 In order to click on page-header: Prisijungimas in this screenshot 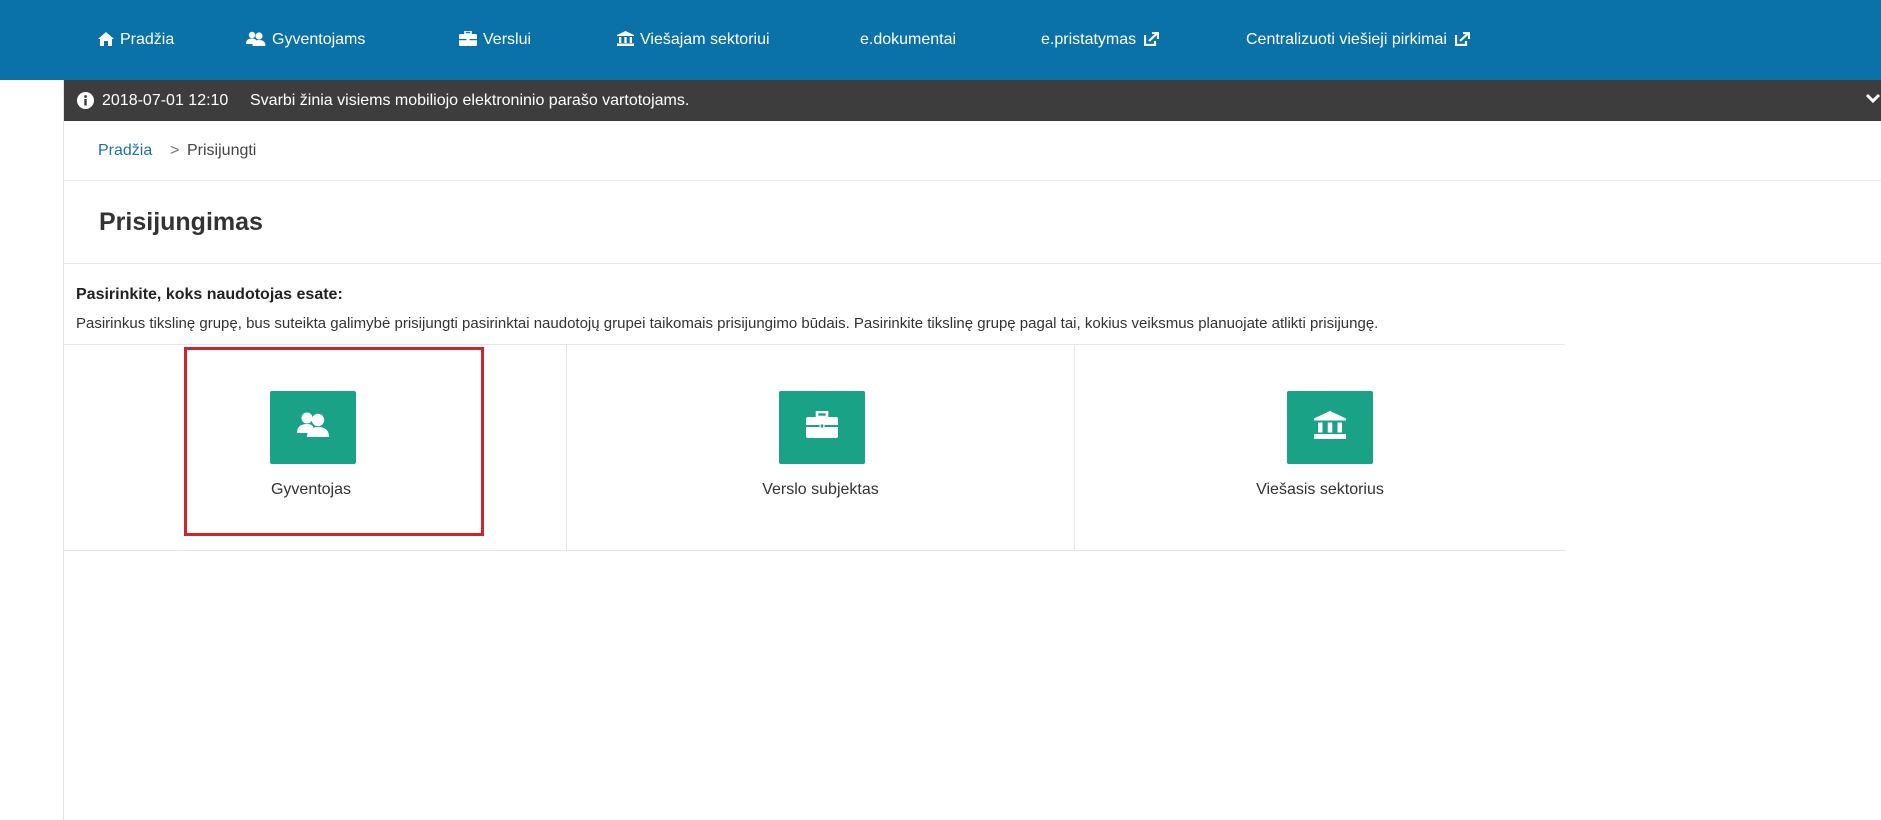, I will do `click(972, 222)`.